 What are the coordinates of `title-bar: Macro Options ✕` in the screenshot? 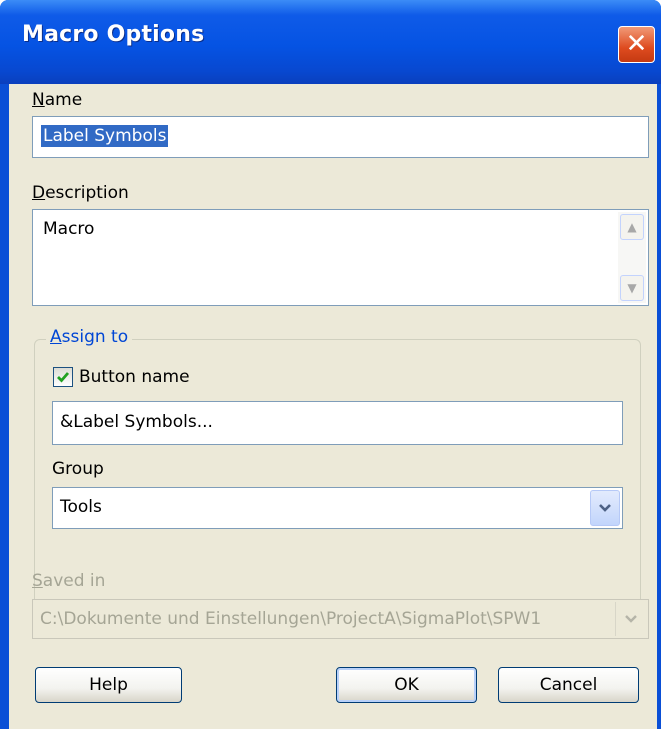 It's located at (330, 42).